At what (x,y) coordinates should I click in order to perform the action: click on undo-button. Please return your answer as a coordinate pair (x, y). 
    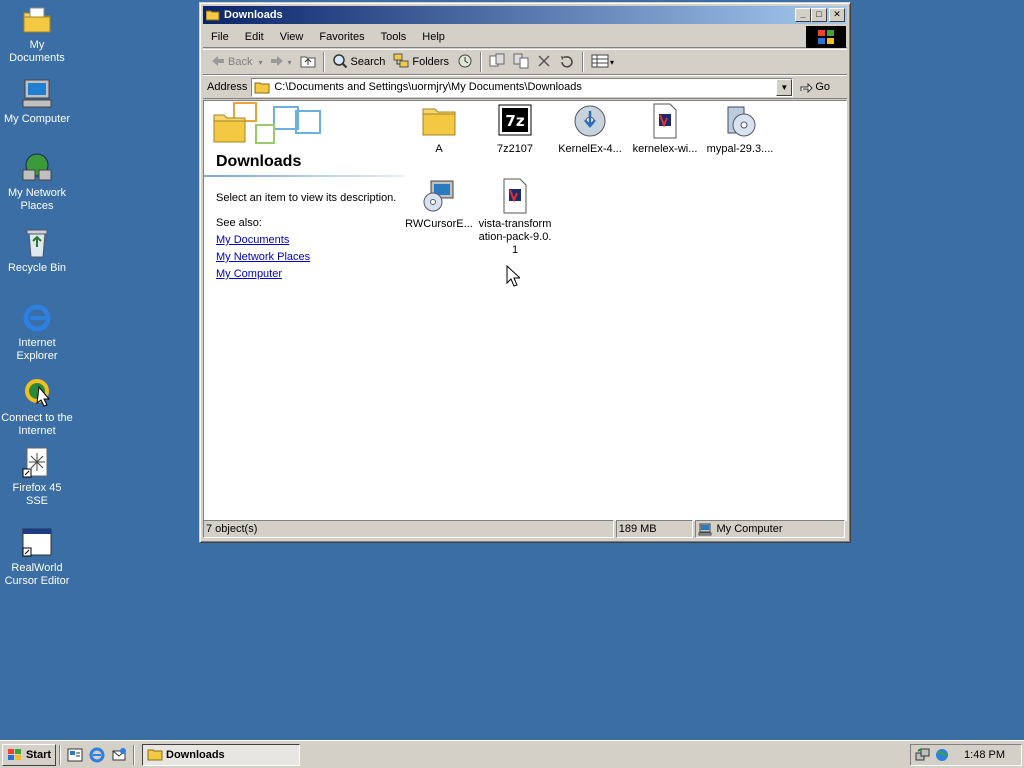
    Looking at the image, I should click on (567, 62).